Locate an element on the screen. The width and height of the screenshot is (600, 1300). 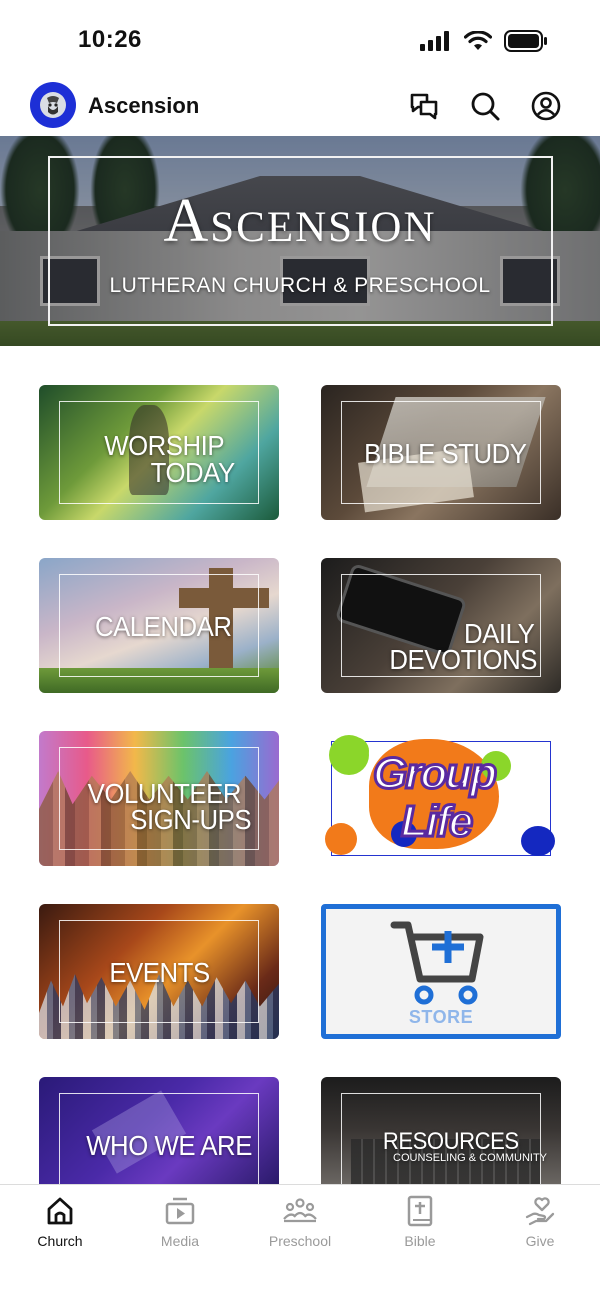
bottom-tab-bar: Church Media Preschool Bible Give is located at coordinates (300, 1242).